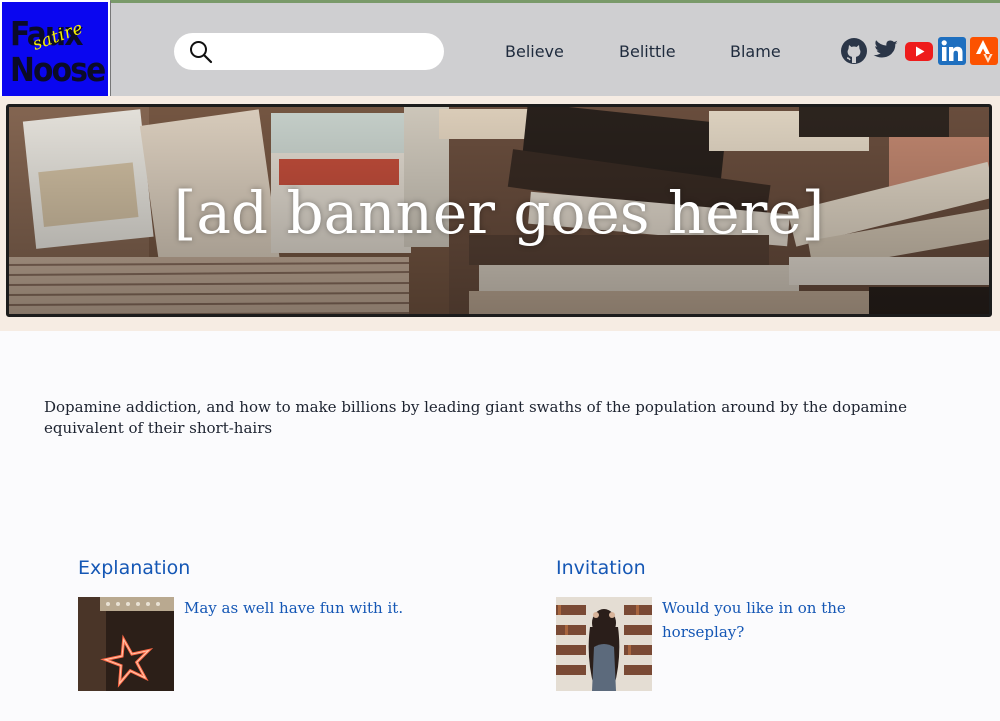 This screenshot has width=1000, height=721. I want to click on woman-in-library-image, so click(604, 644).